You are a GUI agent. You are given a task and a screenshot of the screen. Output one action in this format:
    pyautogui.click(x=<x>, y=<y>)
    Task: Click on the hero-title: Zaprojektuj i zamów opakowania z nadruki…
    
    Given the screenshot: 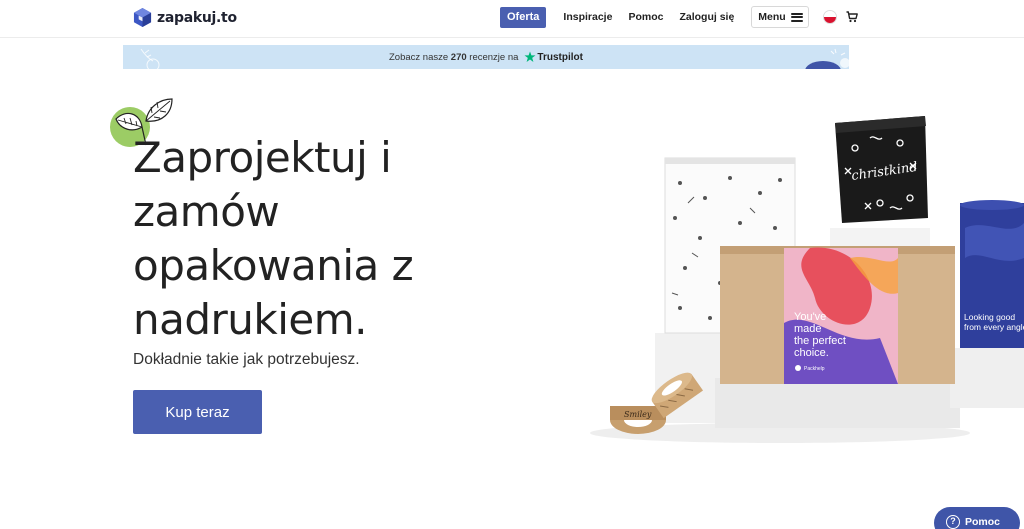 What is the action you would take?
    pyautogui.click(x=273, y=238)
    